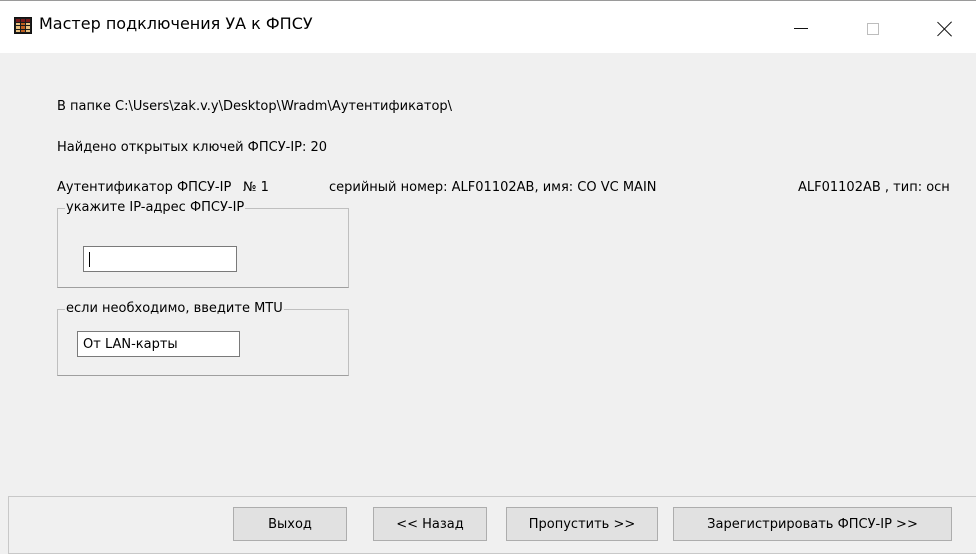 The width and height of the screenshot is (976, 554). Describe the element at coordinates (89, 259) in the screenshot. I see `text-caret` at that location.